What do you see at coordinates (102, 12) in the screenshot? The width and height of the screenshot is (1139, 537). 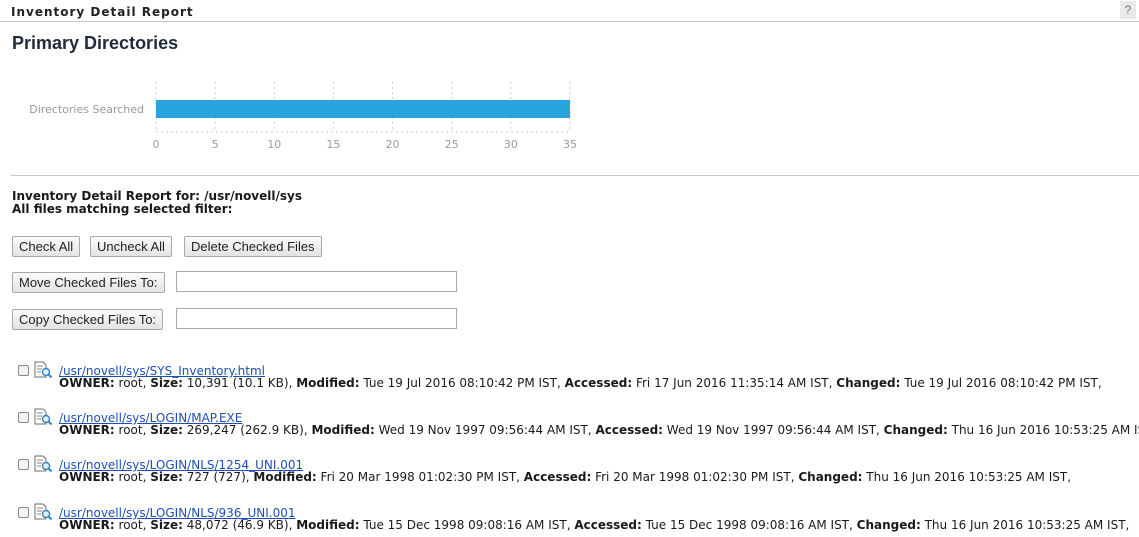 I see `report-header-title: Inventory Detail Report` at bounding box center [102, 12].